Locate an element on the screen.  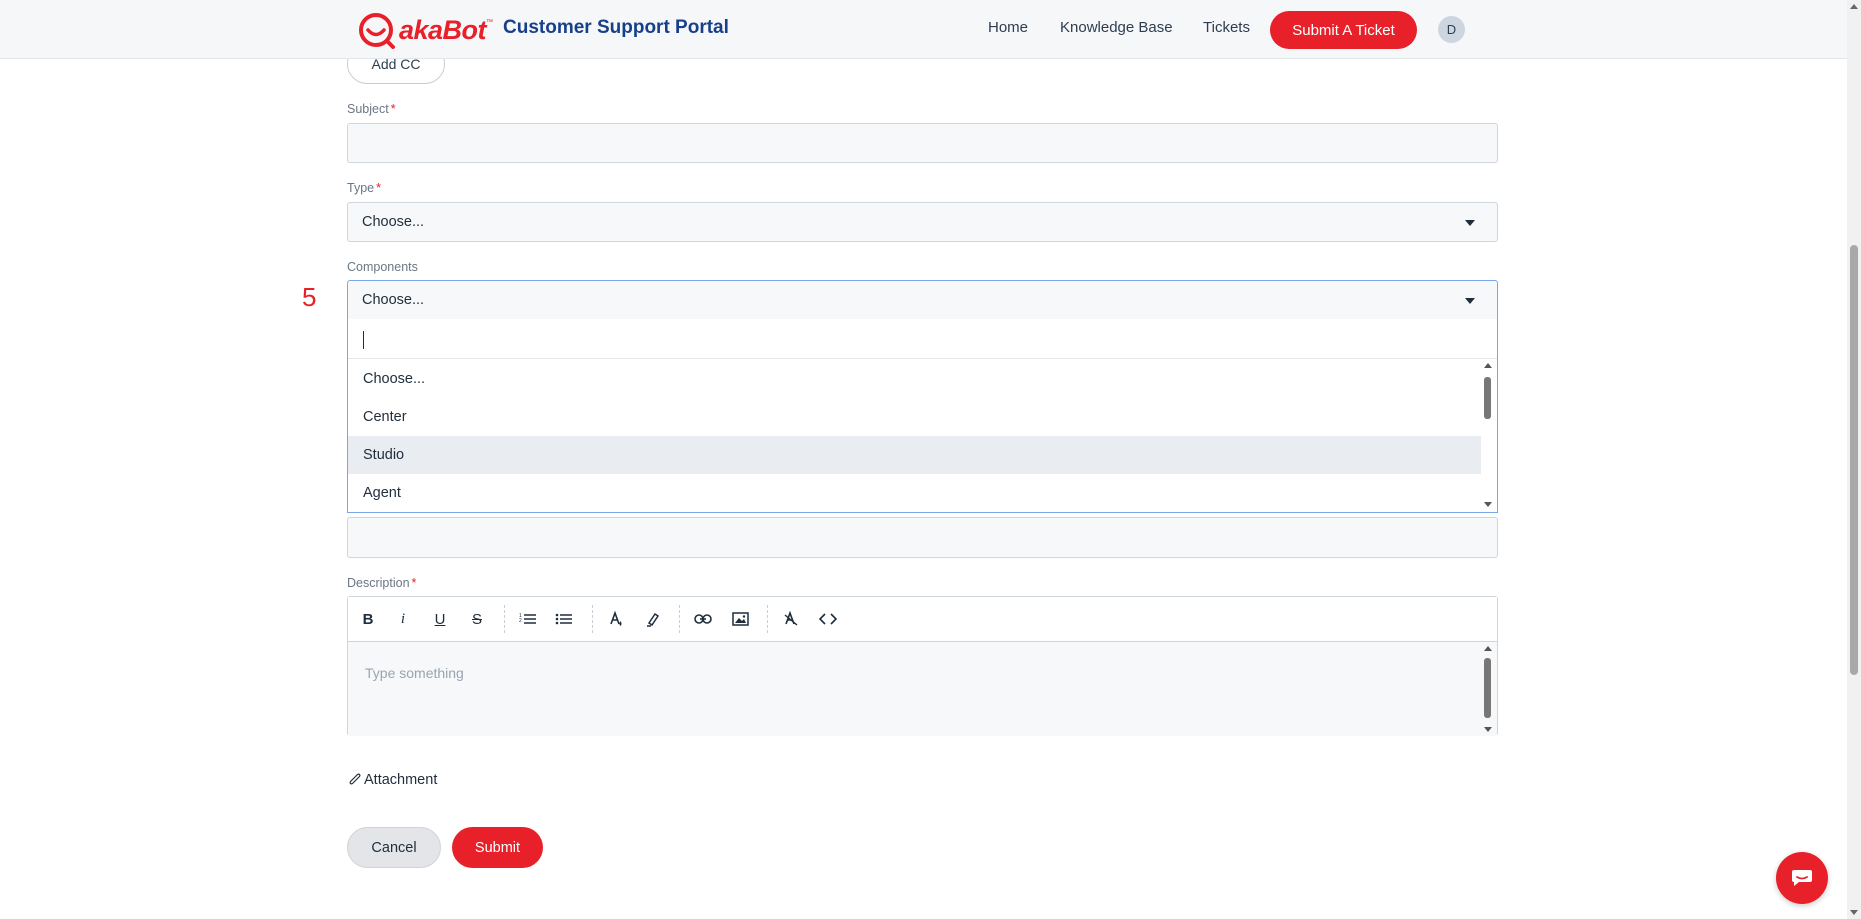
page-scrollbar is located at coordinates (1854, 459).